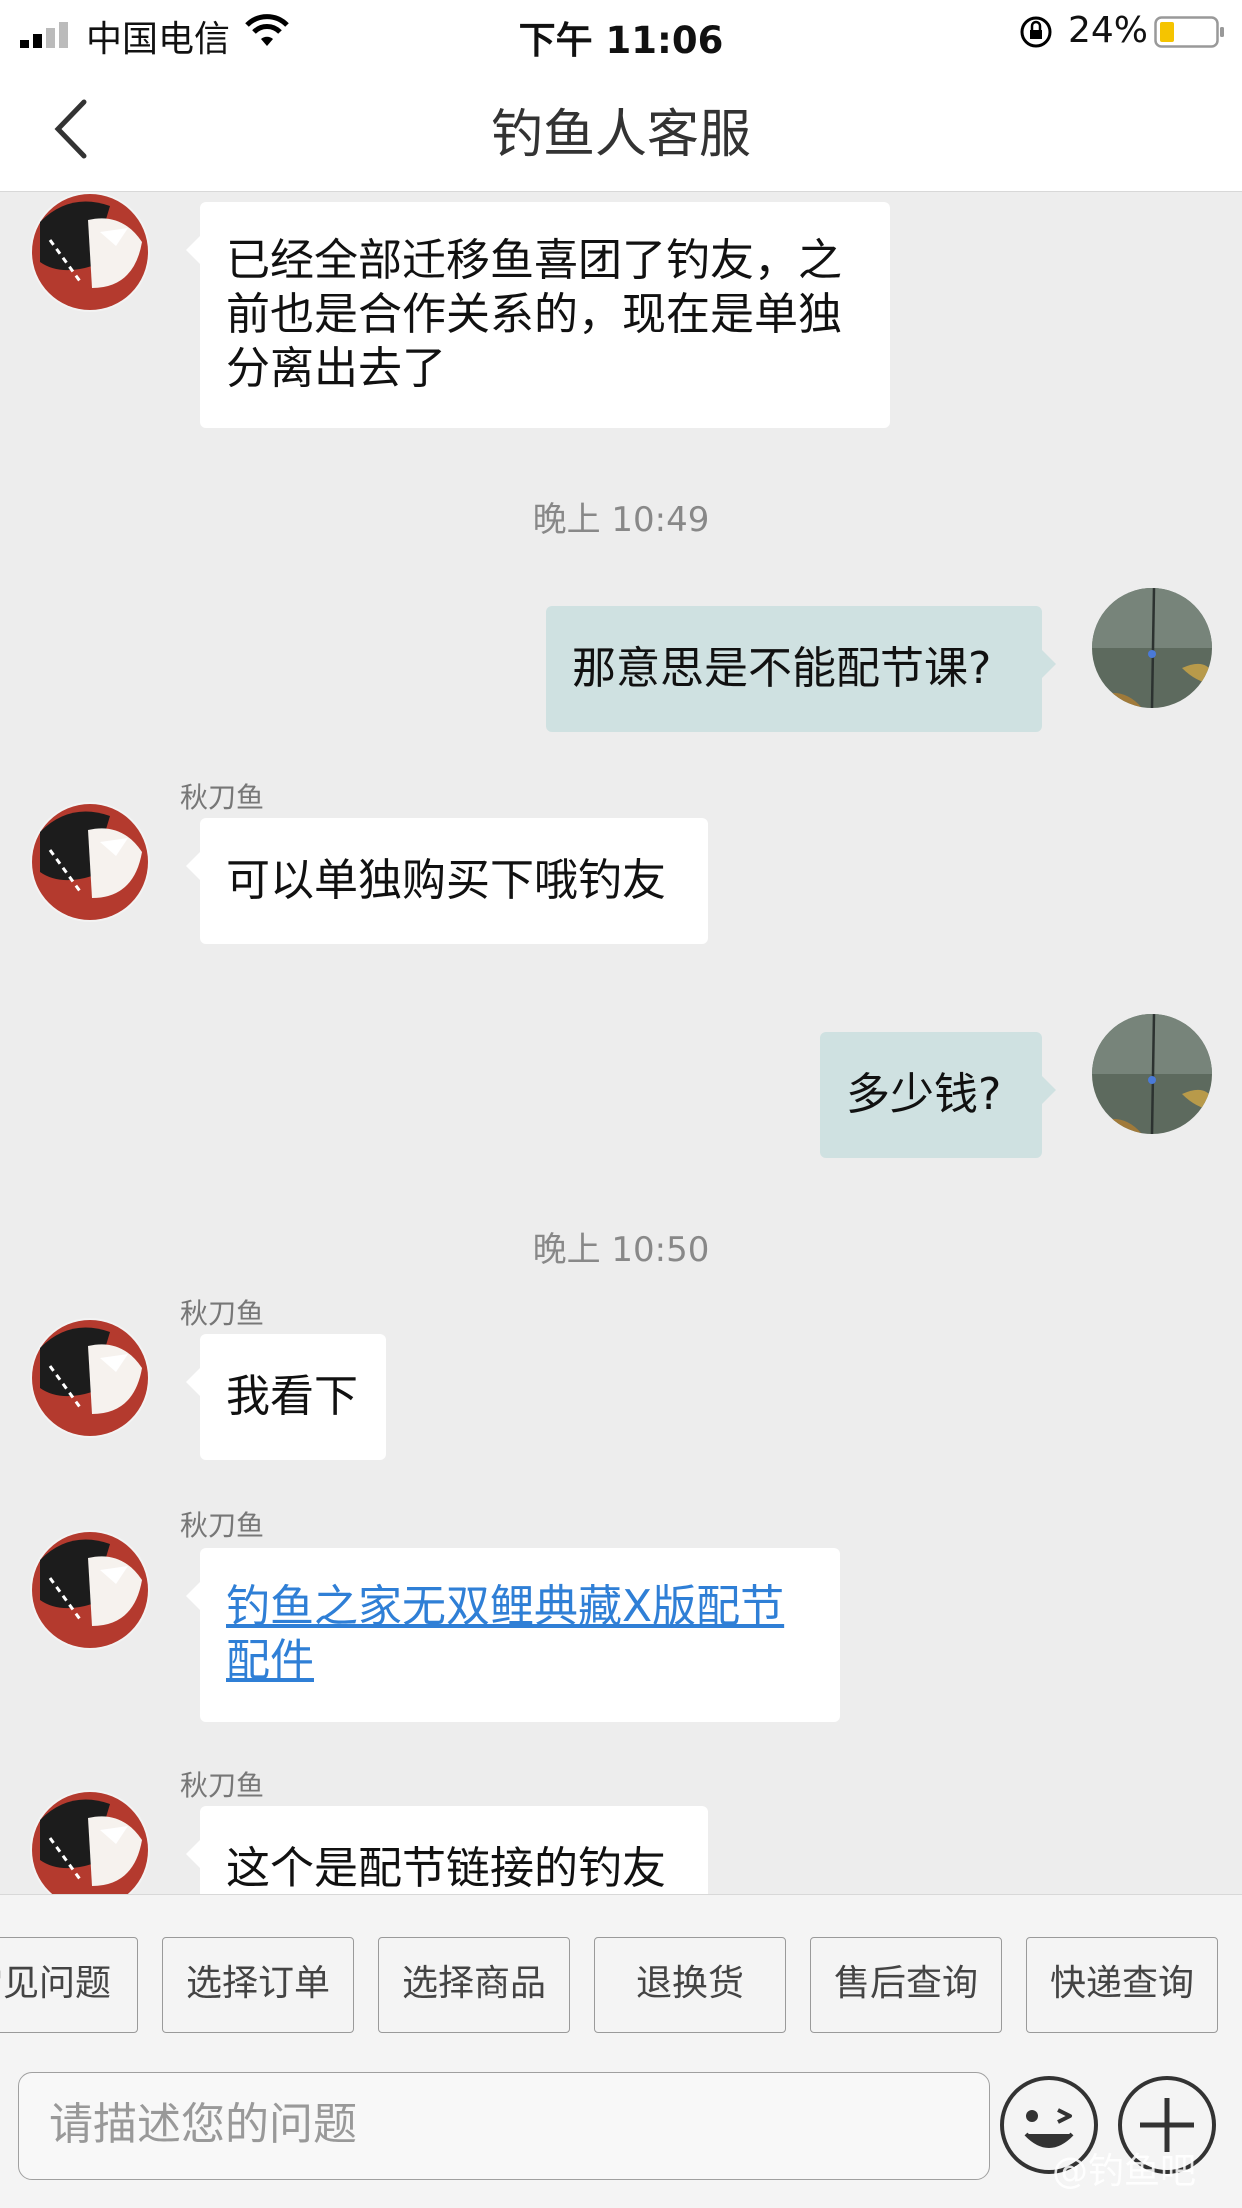  Describe the element at coordinates (69, 1985) in the screenshot. I see `chip-faq: 常见问题` at that location.